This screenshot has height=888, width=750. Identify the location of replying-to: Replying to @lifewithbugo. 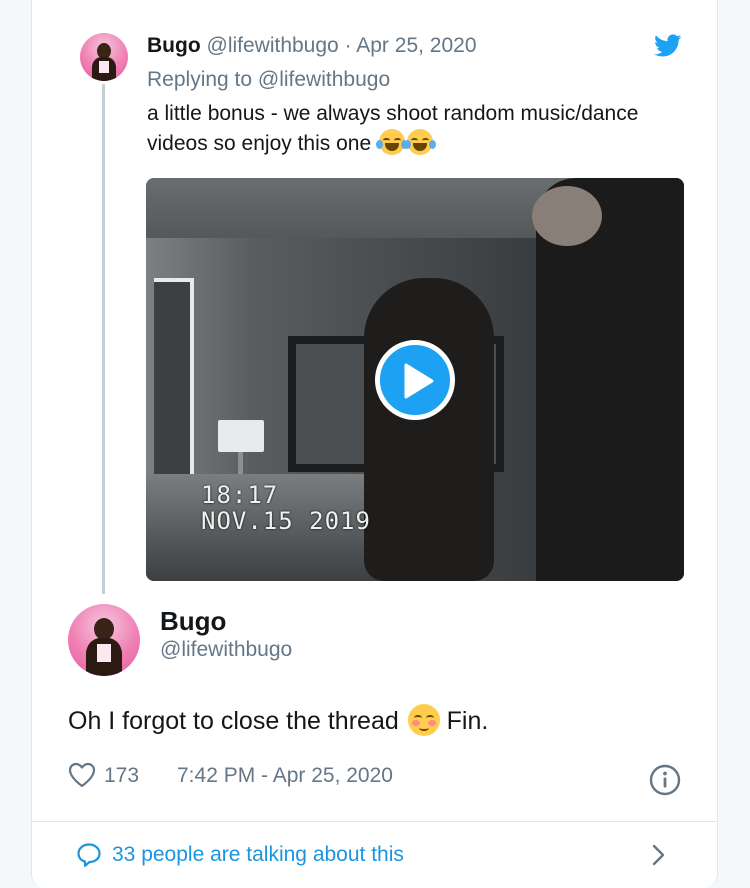
(268, 80).